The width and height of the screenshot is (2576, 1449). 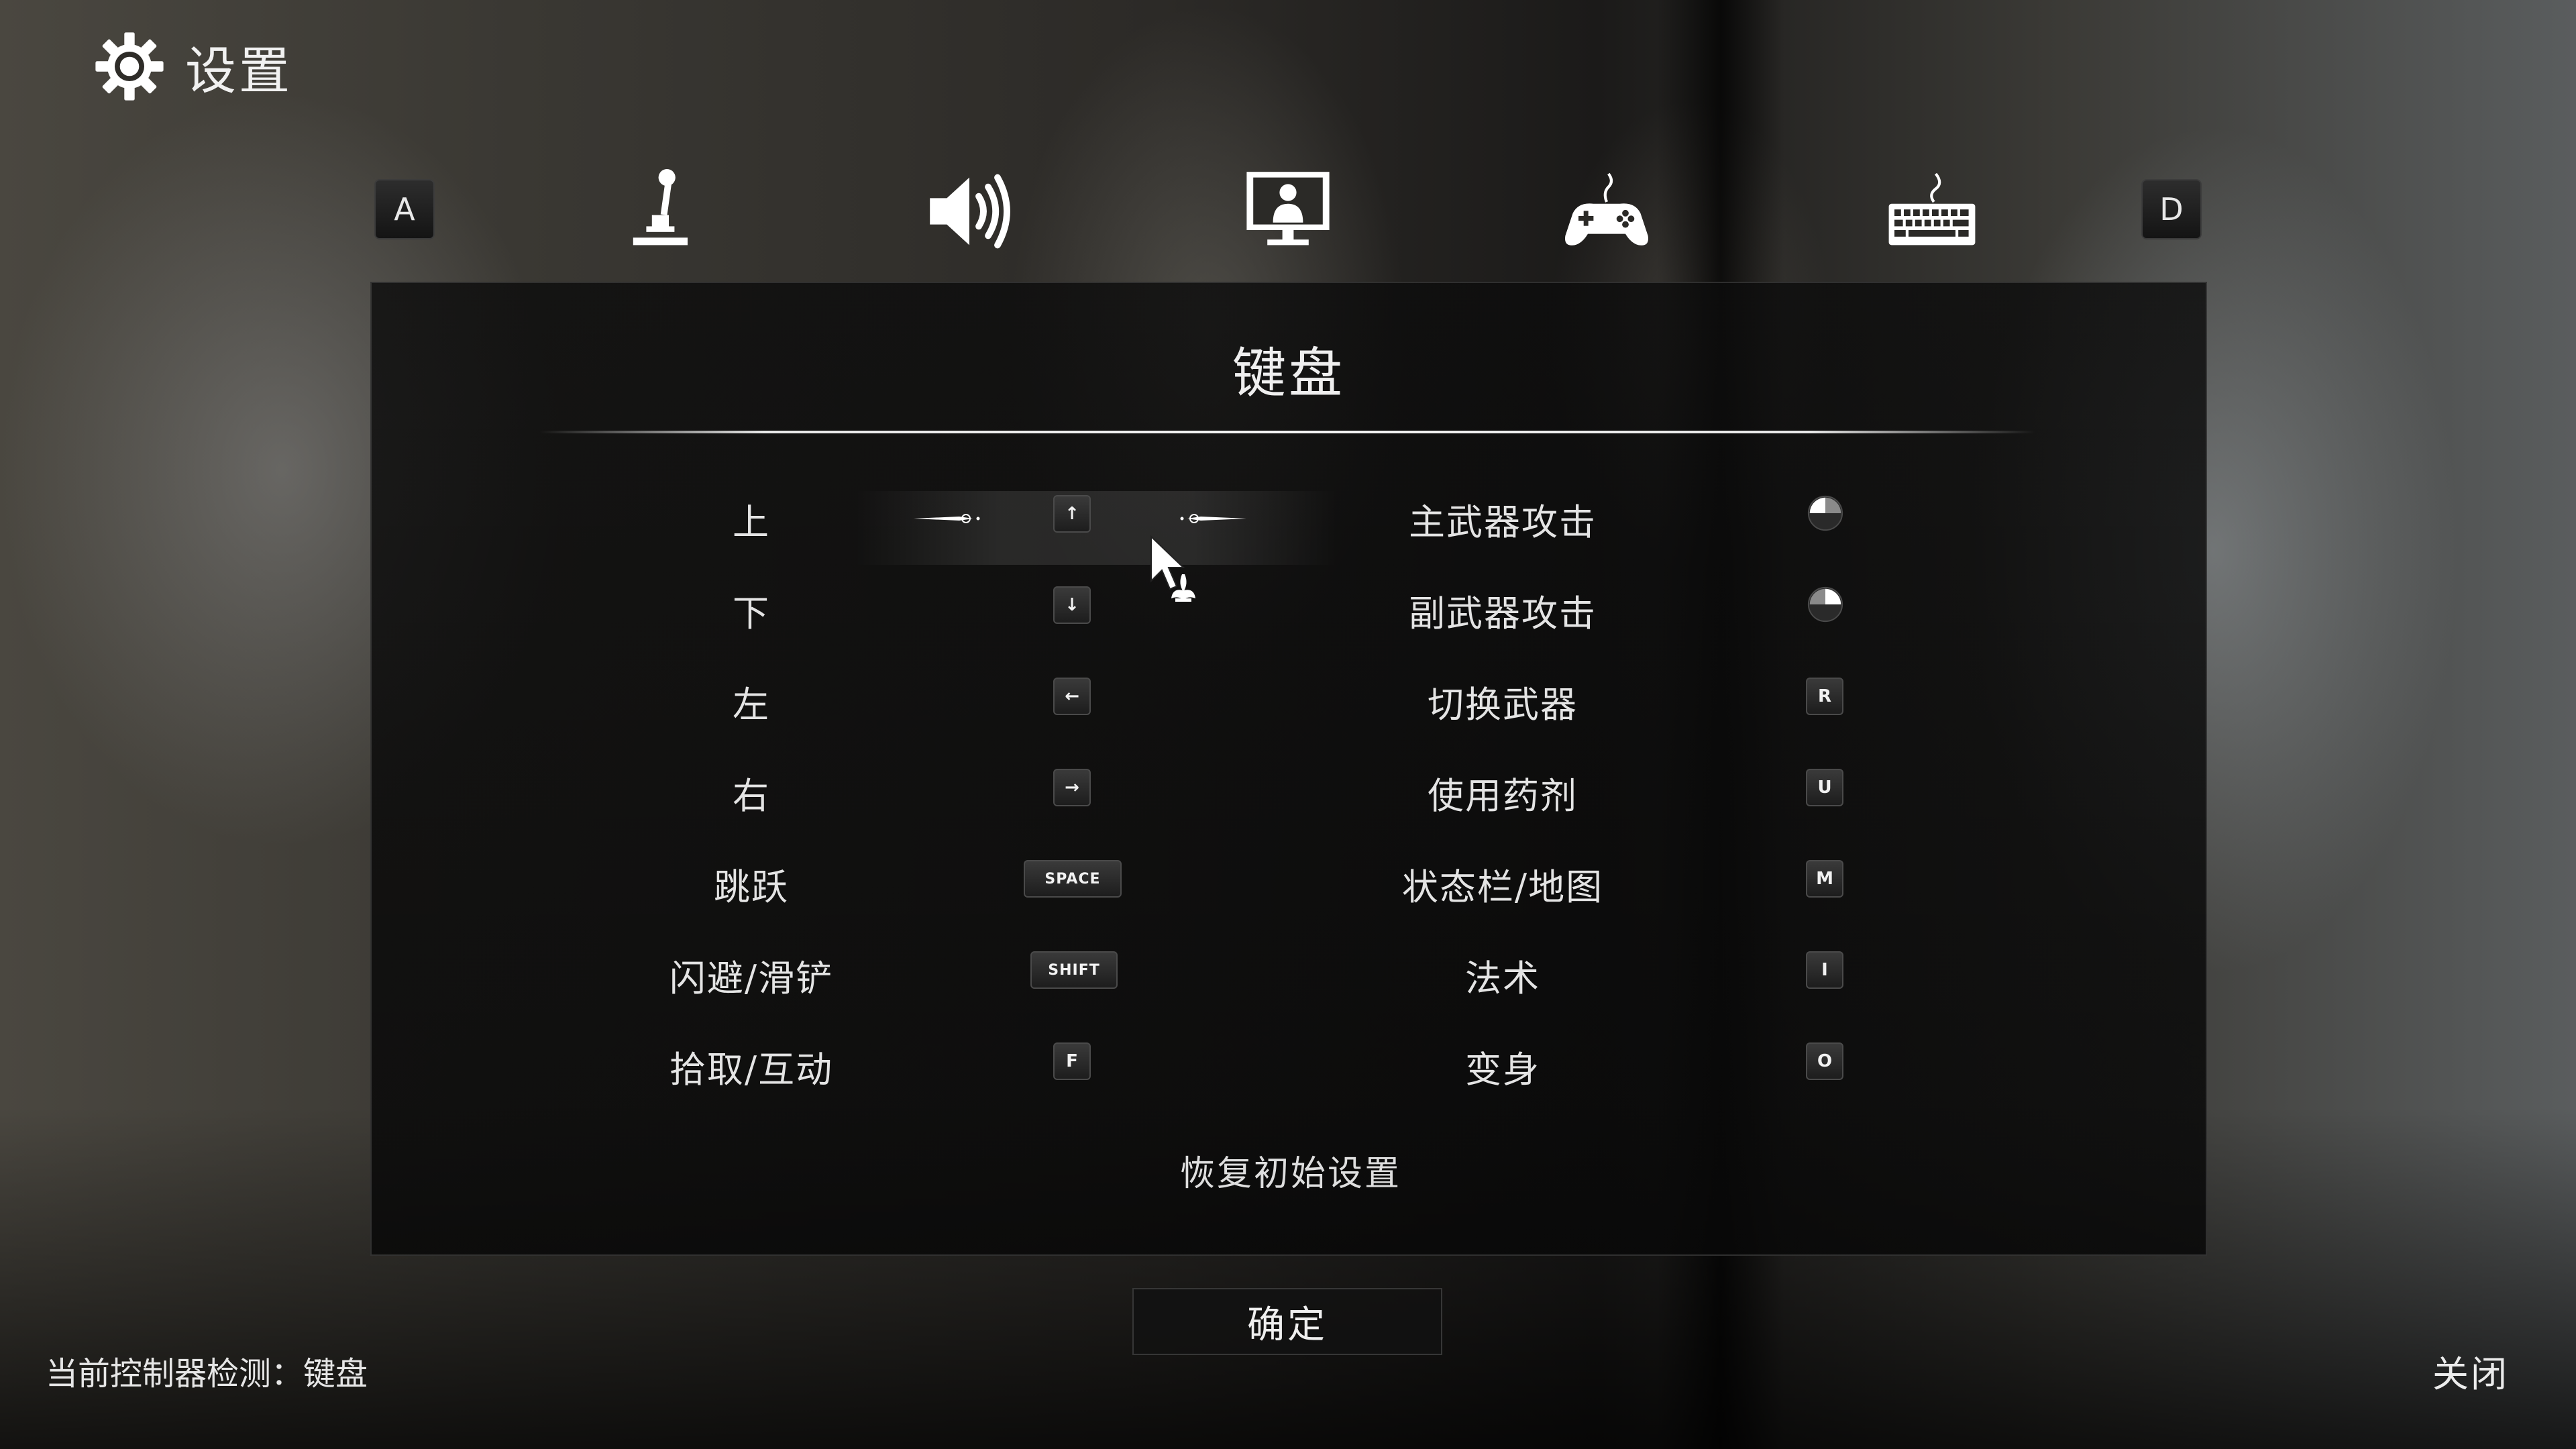 I want to click on confirm-button: 确定, so click(x=1287, y=1321).